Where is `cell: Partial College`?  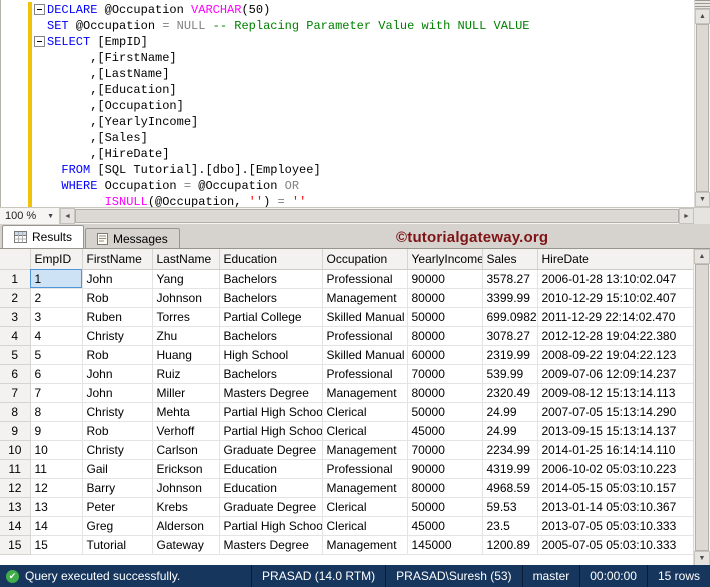 cell: Partial College is located at coordinates (271, 317).